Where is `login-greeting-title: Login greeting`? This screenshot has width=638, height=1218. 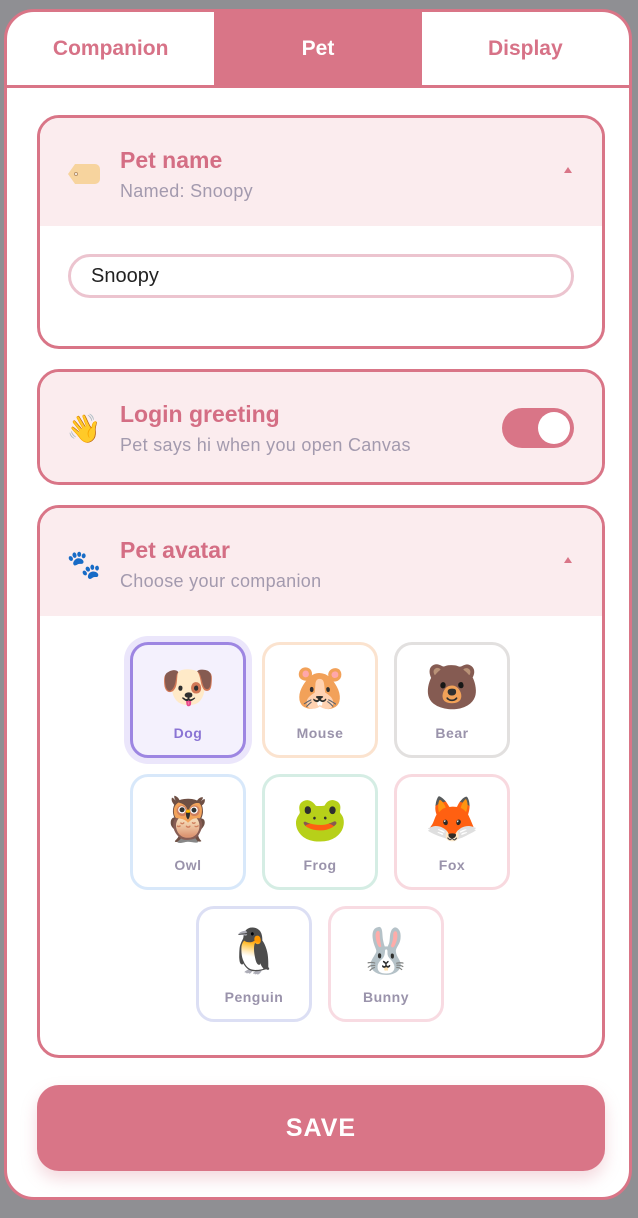
login-greeting-title: Login greeting is located at coordinates (200, 414).